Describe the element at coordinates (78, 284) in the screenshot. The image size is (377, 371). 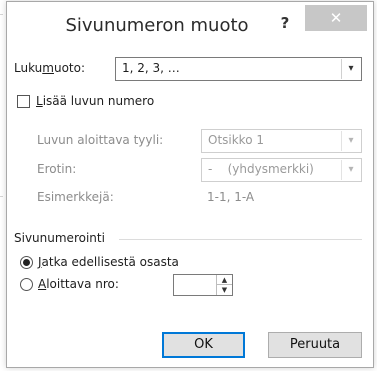
I see `start-at-label: Aloittava nro:` at that location.